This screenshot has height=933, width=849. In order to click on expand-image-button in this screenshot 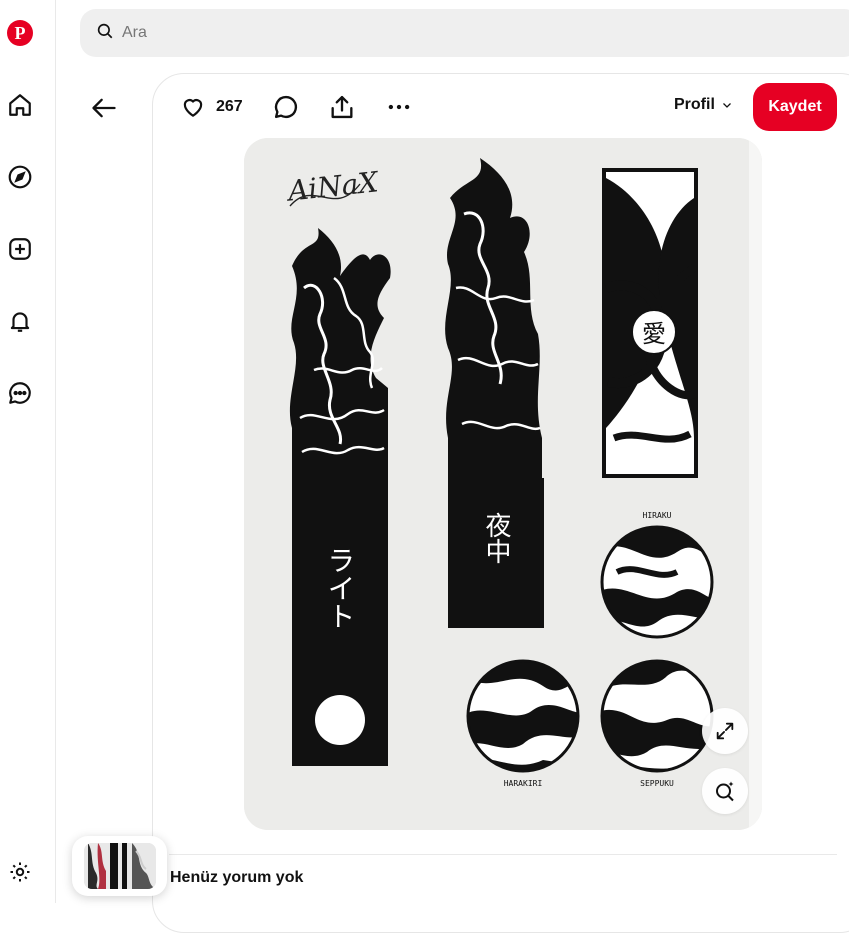, I will do `click(725, 731)`.